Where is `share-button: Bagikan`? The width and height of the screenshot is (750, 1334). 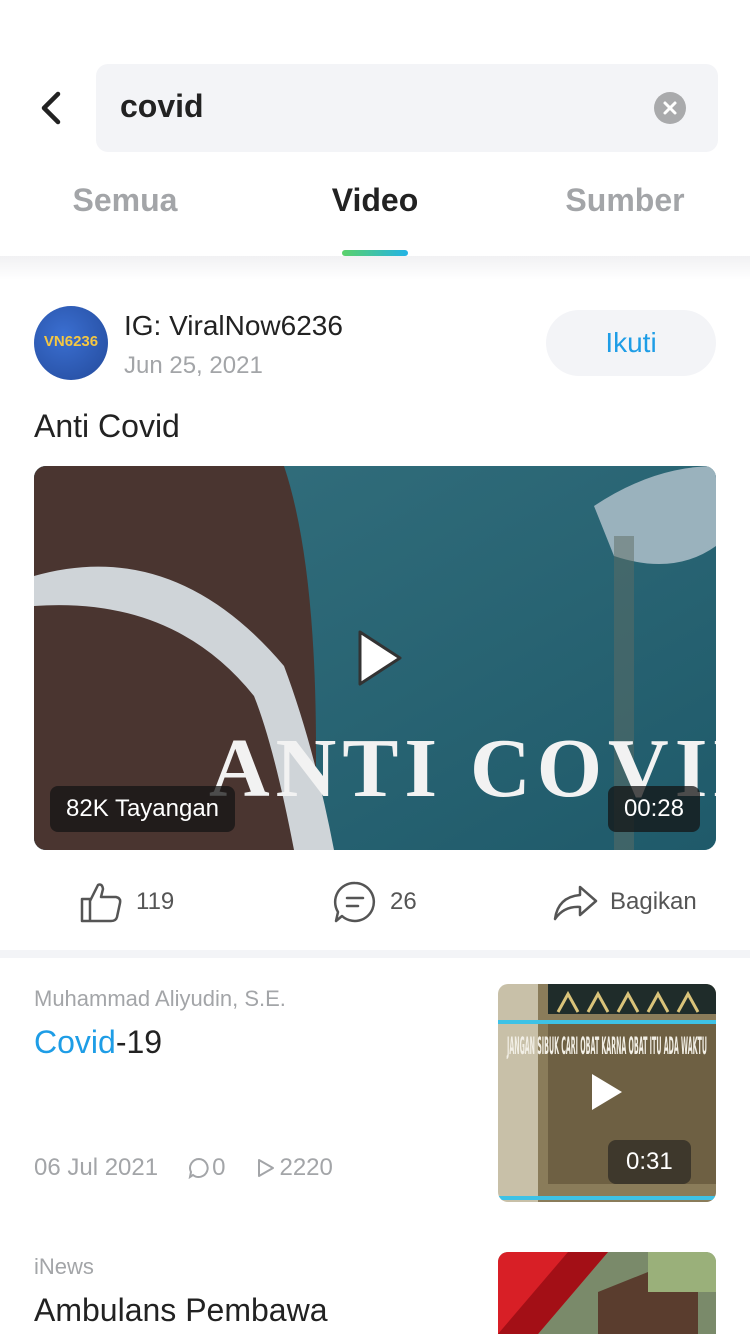 share-button: Bagikan is located at coordinates (624, 902).